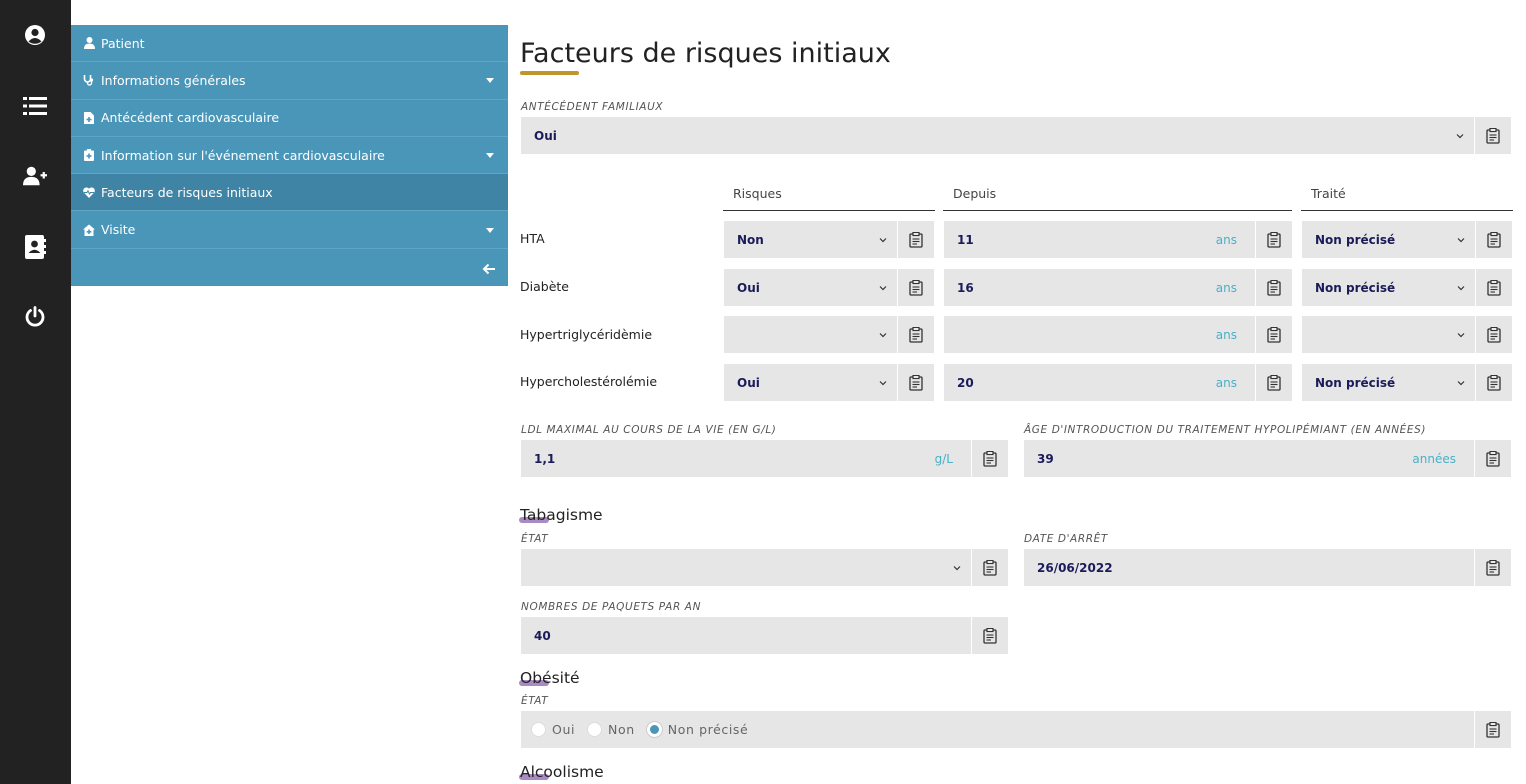 This screenshot has height=784, width=1526. Describe the element at coordinates (173, 80) in the screenshot. I see `sidebar-item-label: Informations générales` at that location.